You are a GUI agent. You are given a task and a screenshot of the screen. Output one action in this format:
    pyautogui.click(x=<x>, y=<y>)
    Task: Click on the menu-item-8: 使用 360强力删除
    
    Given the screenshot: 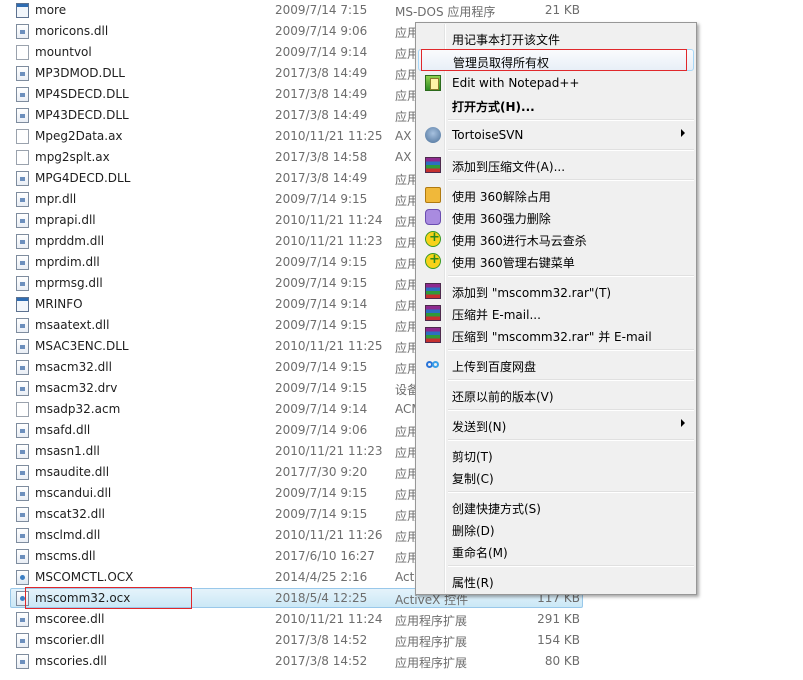 What is the action you would take?
    pyautogui.click(x=556, y=217)
    